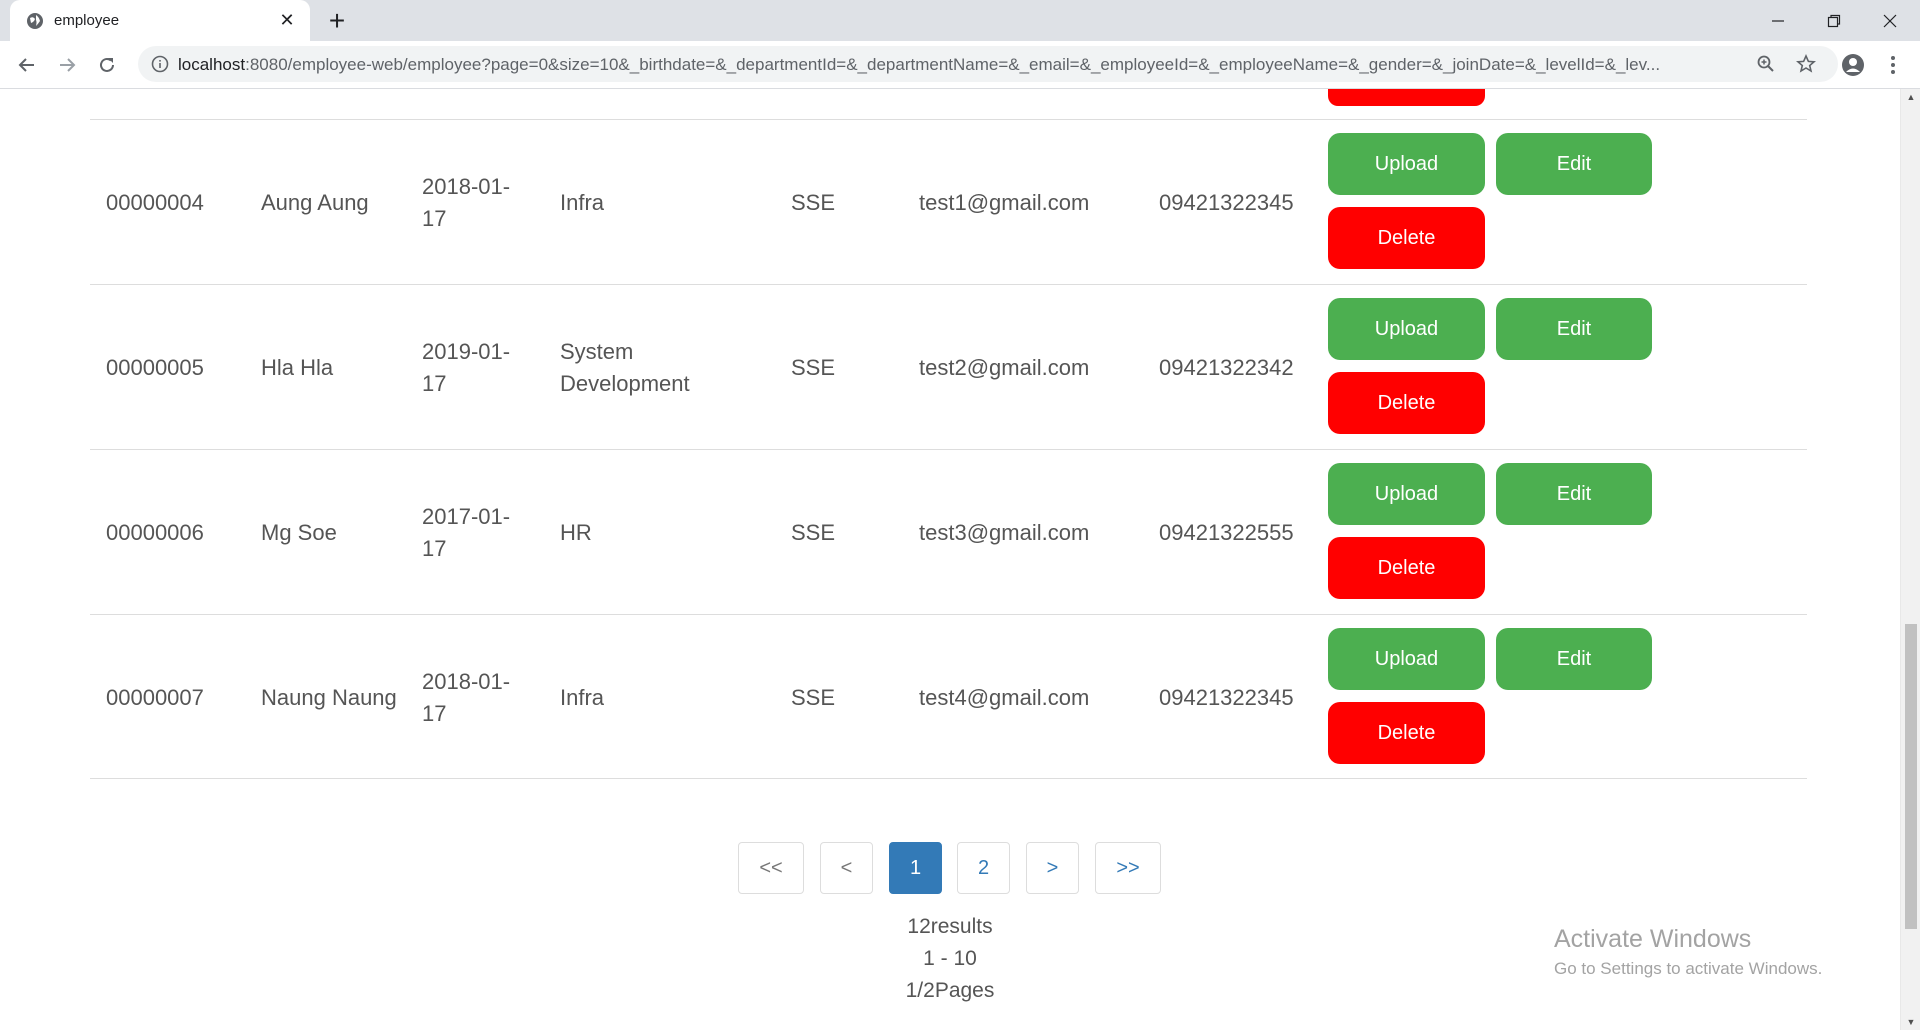 The height and width of the screenshot is (1030, 1920). What do you see at coordinates (1052, 868) in the screenshot?
I see `next-page-button: >` at bounding box center [1052, 868].